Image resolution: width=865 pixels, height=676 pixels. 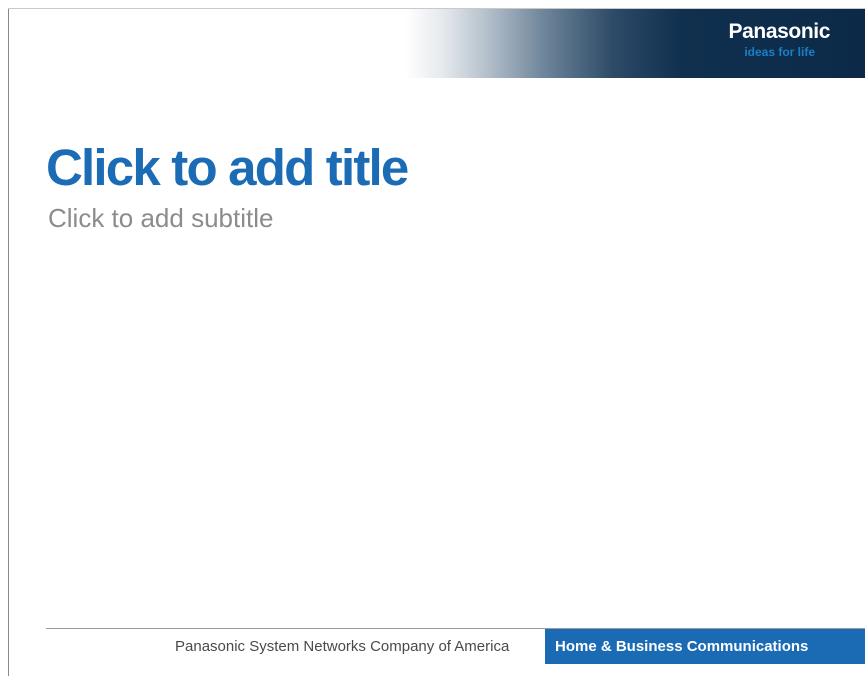 I want to click on brand-tagline: ideas for life, so click(x=779, y=52).